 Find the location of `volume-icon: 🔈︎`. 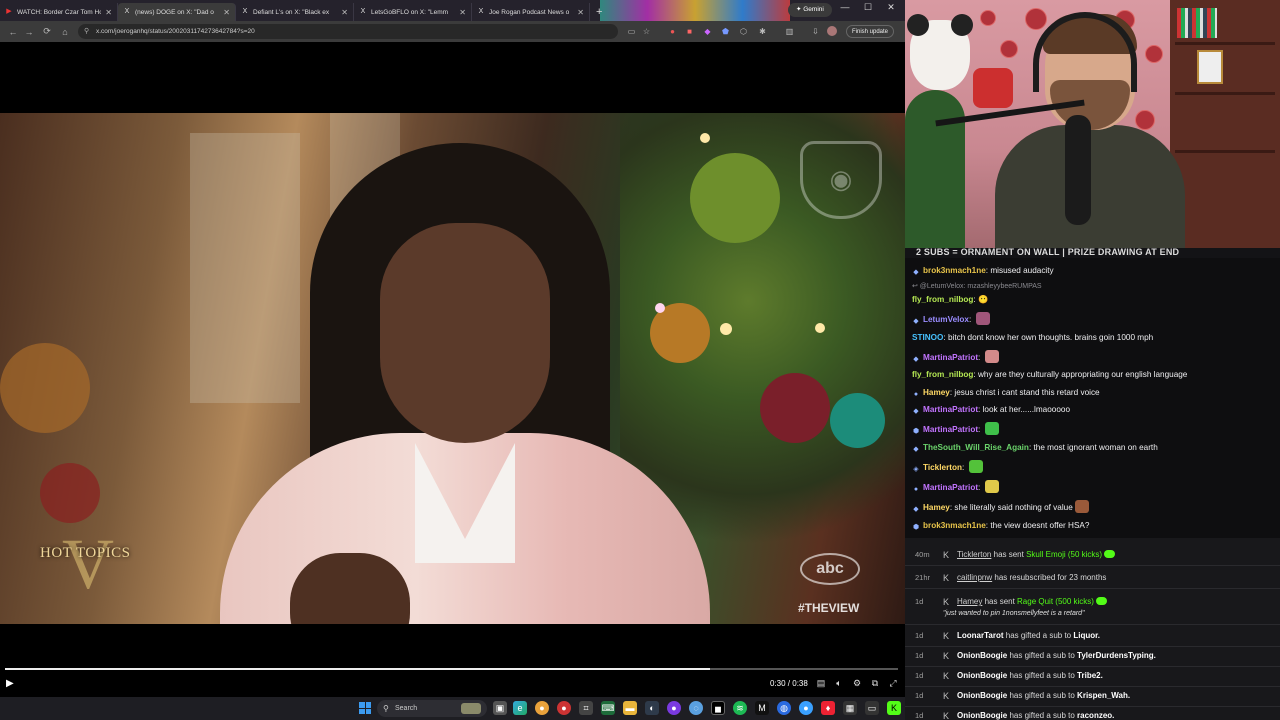

volume-icon: 🔈︎ is located at coordinates (839, 683).